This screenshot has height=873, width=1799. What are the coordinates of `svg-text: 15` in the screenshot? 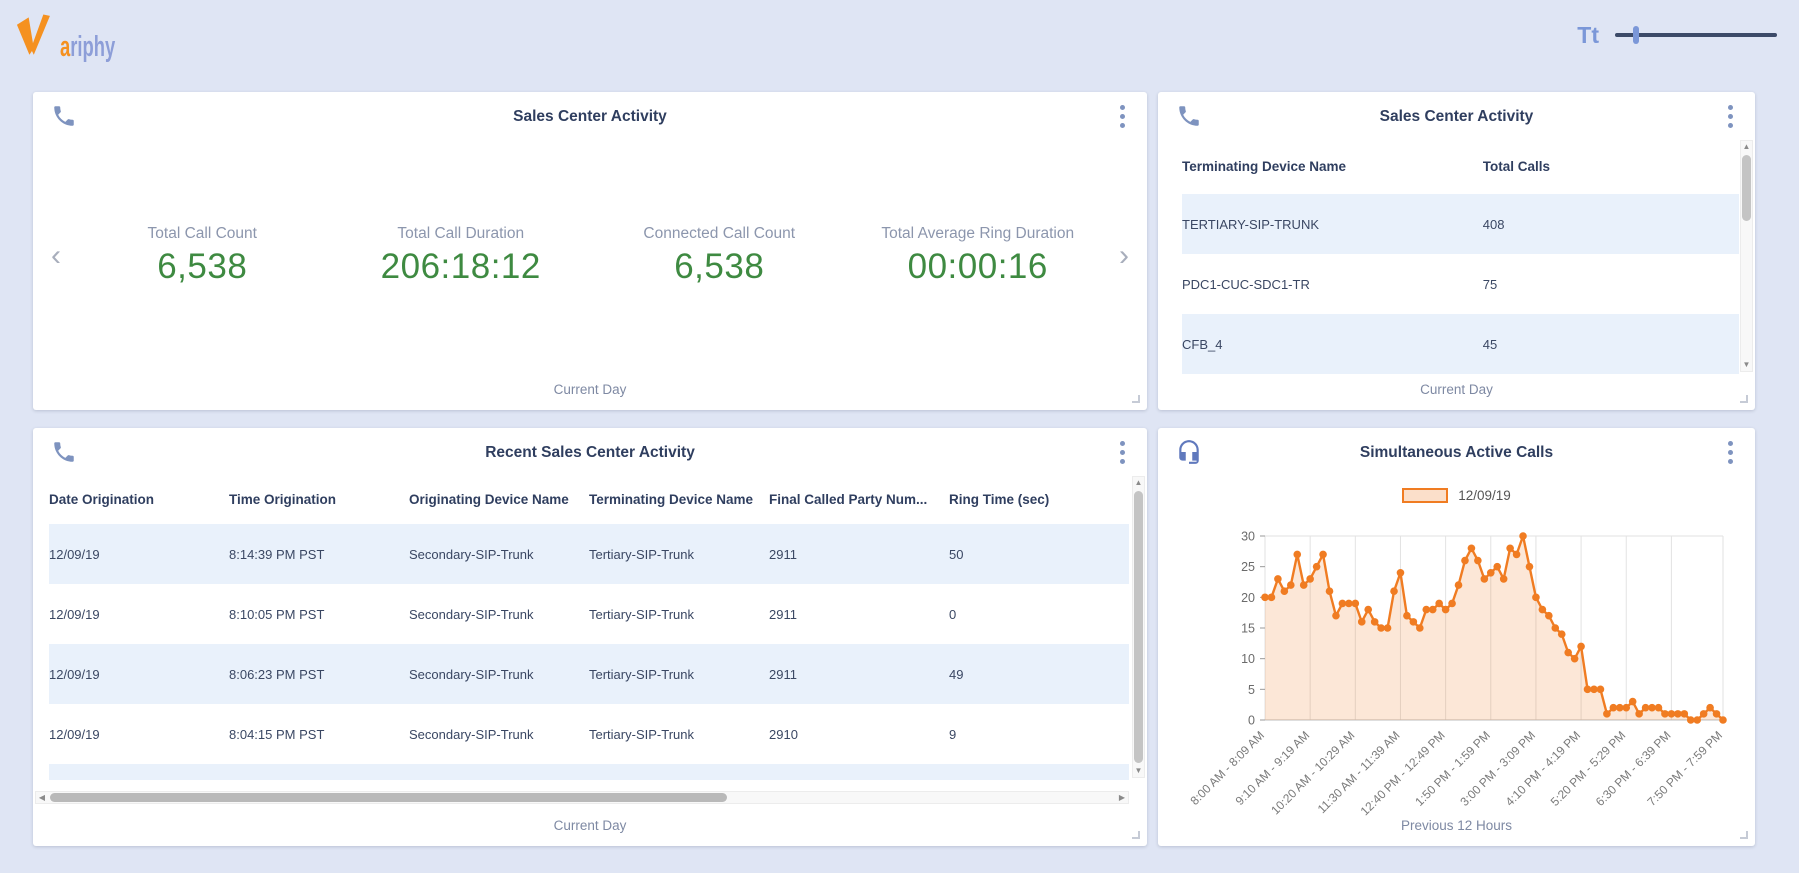 It's located at (1248, 629).